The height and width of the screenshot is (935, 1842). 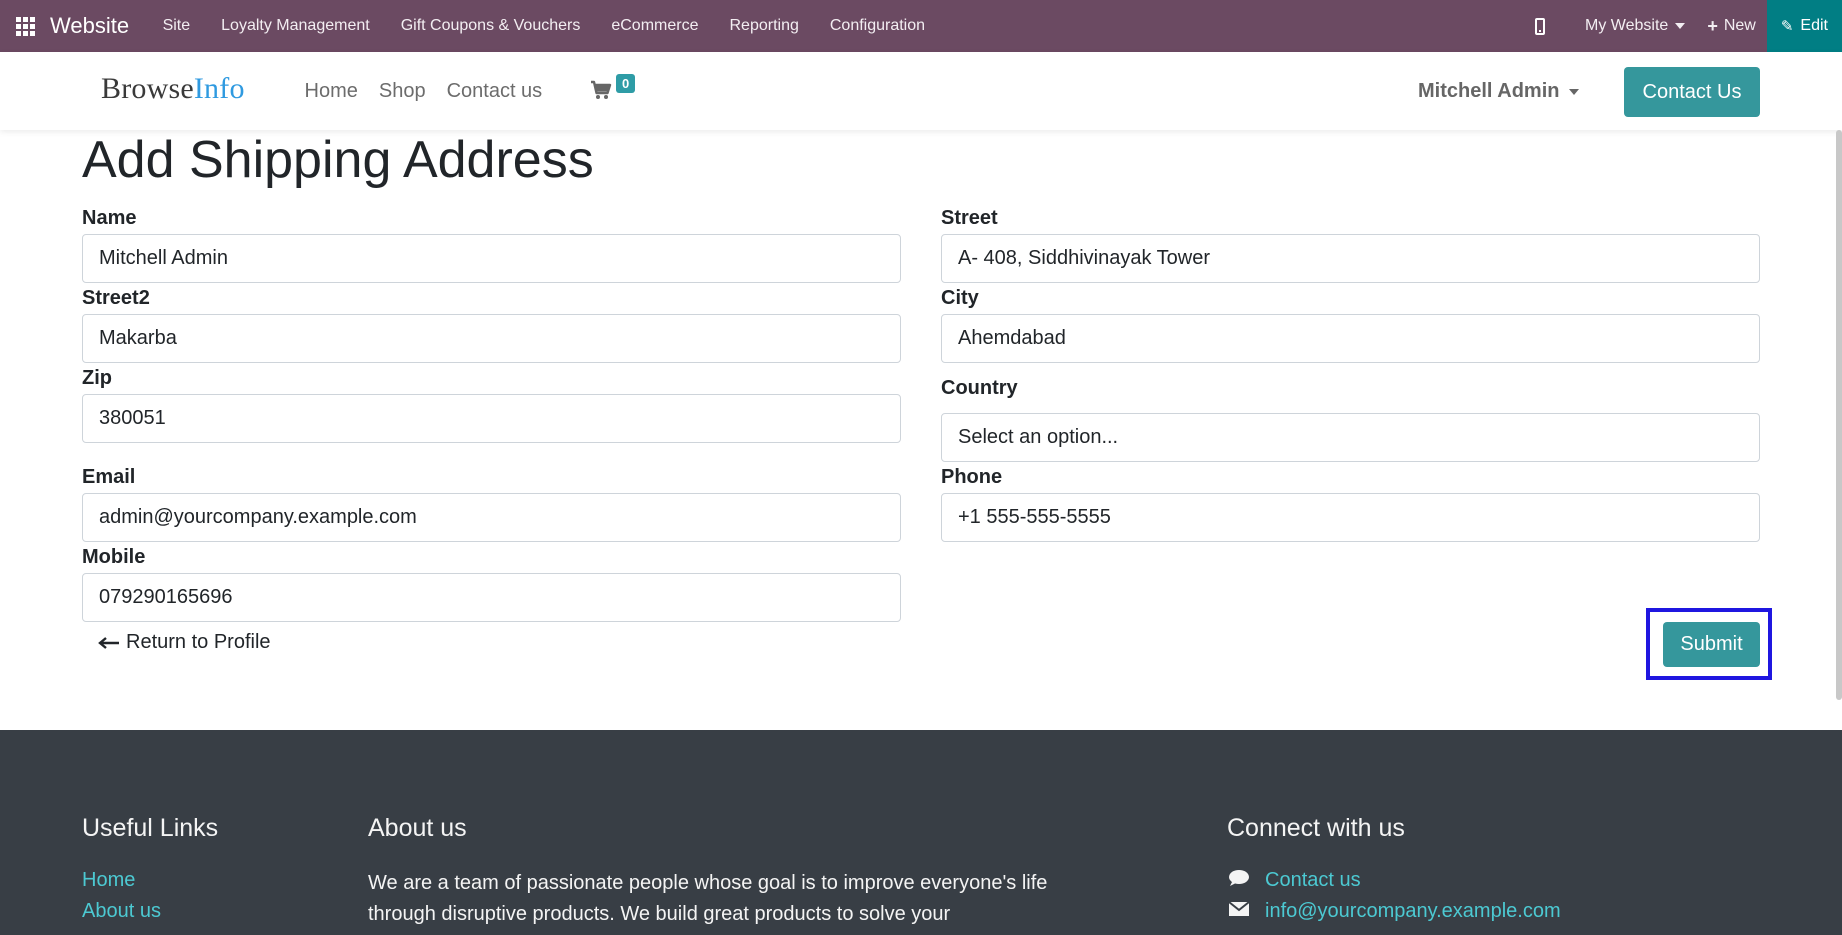 I want to click on logo-text-info: Info, so click(x=219, y=88).